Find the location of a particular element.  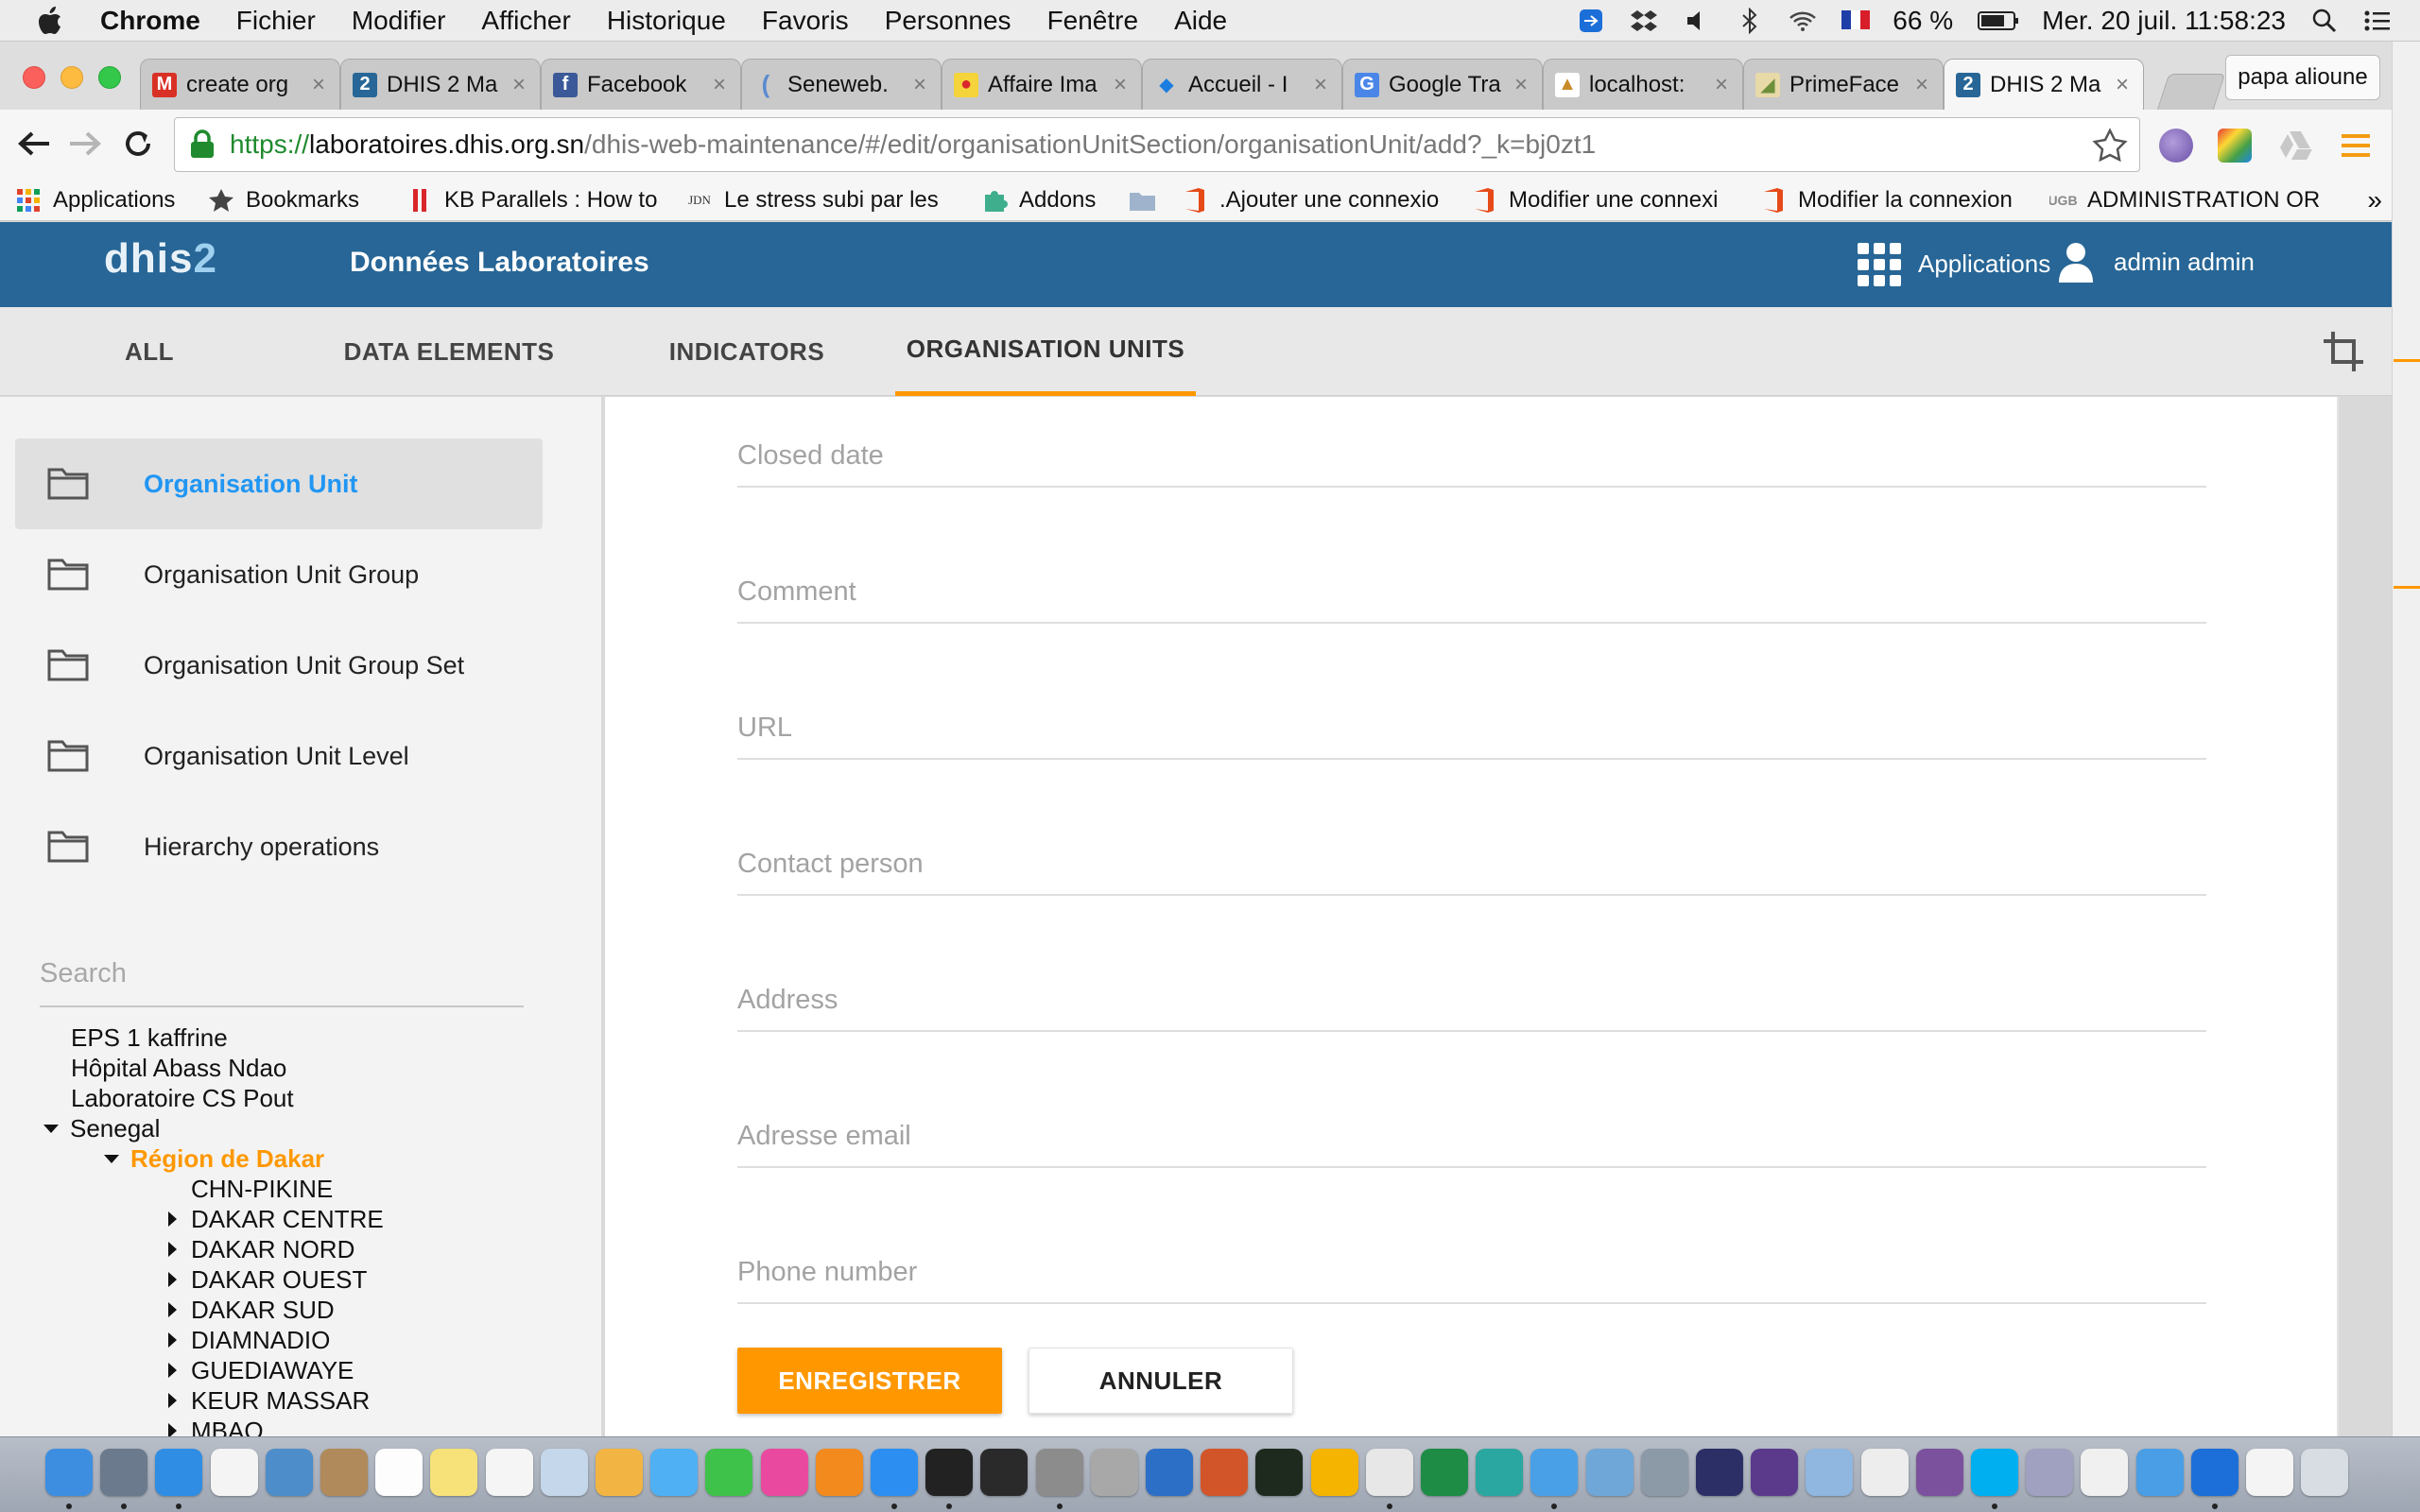

terminal2-icon is located at coordinates (1004, 1472).